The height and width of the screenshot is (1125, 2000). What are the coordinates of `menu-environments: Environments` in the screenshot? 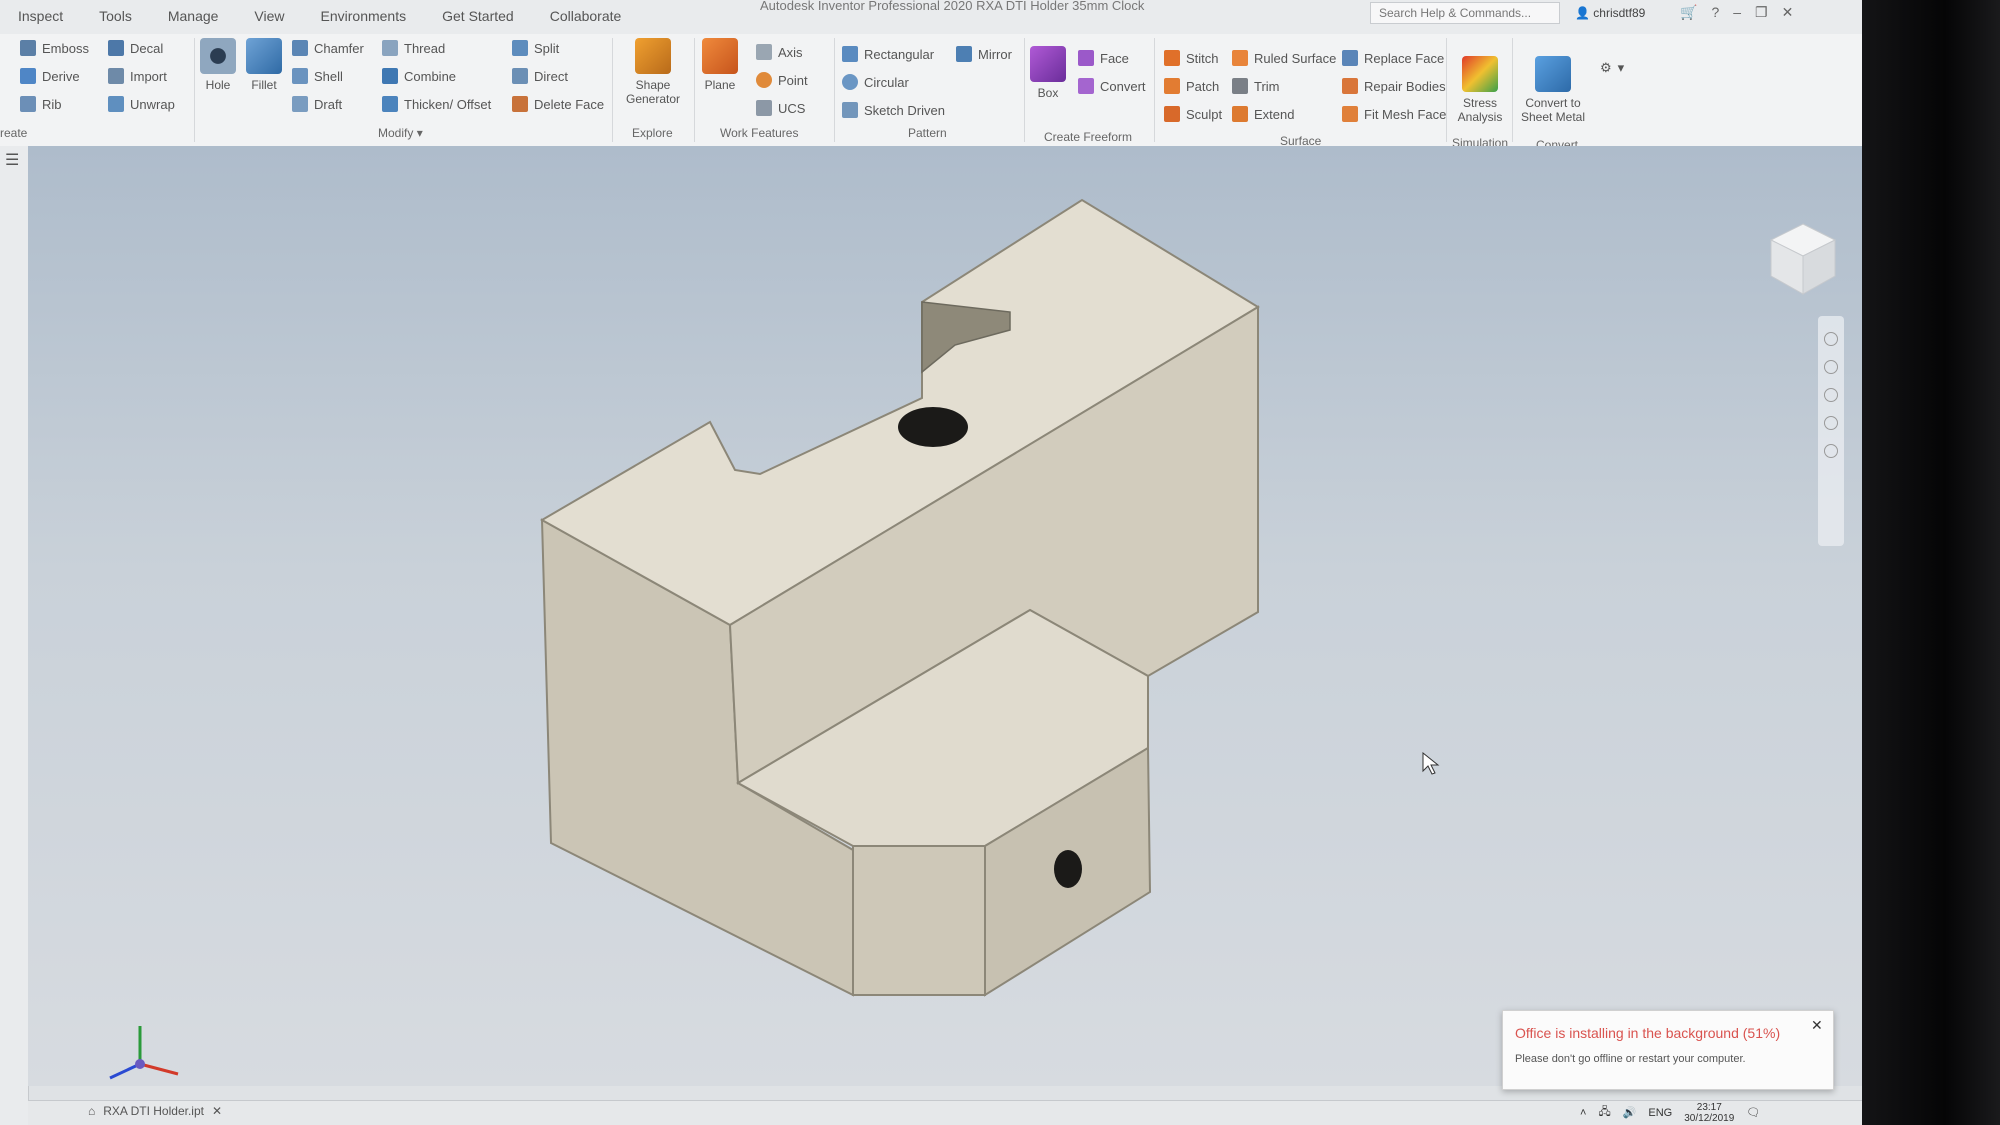 It's located at (364, 18).